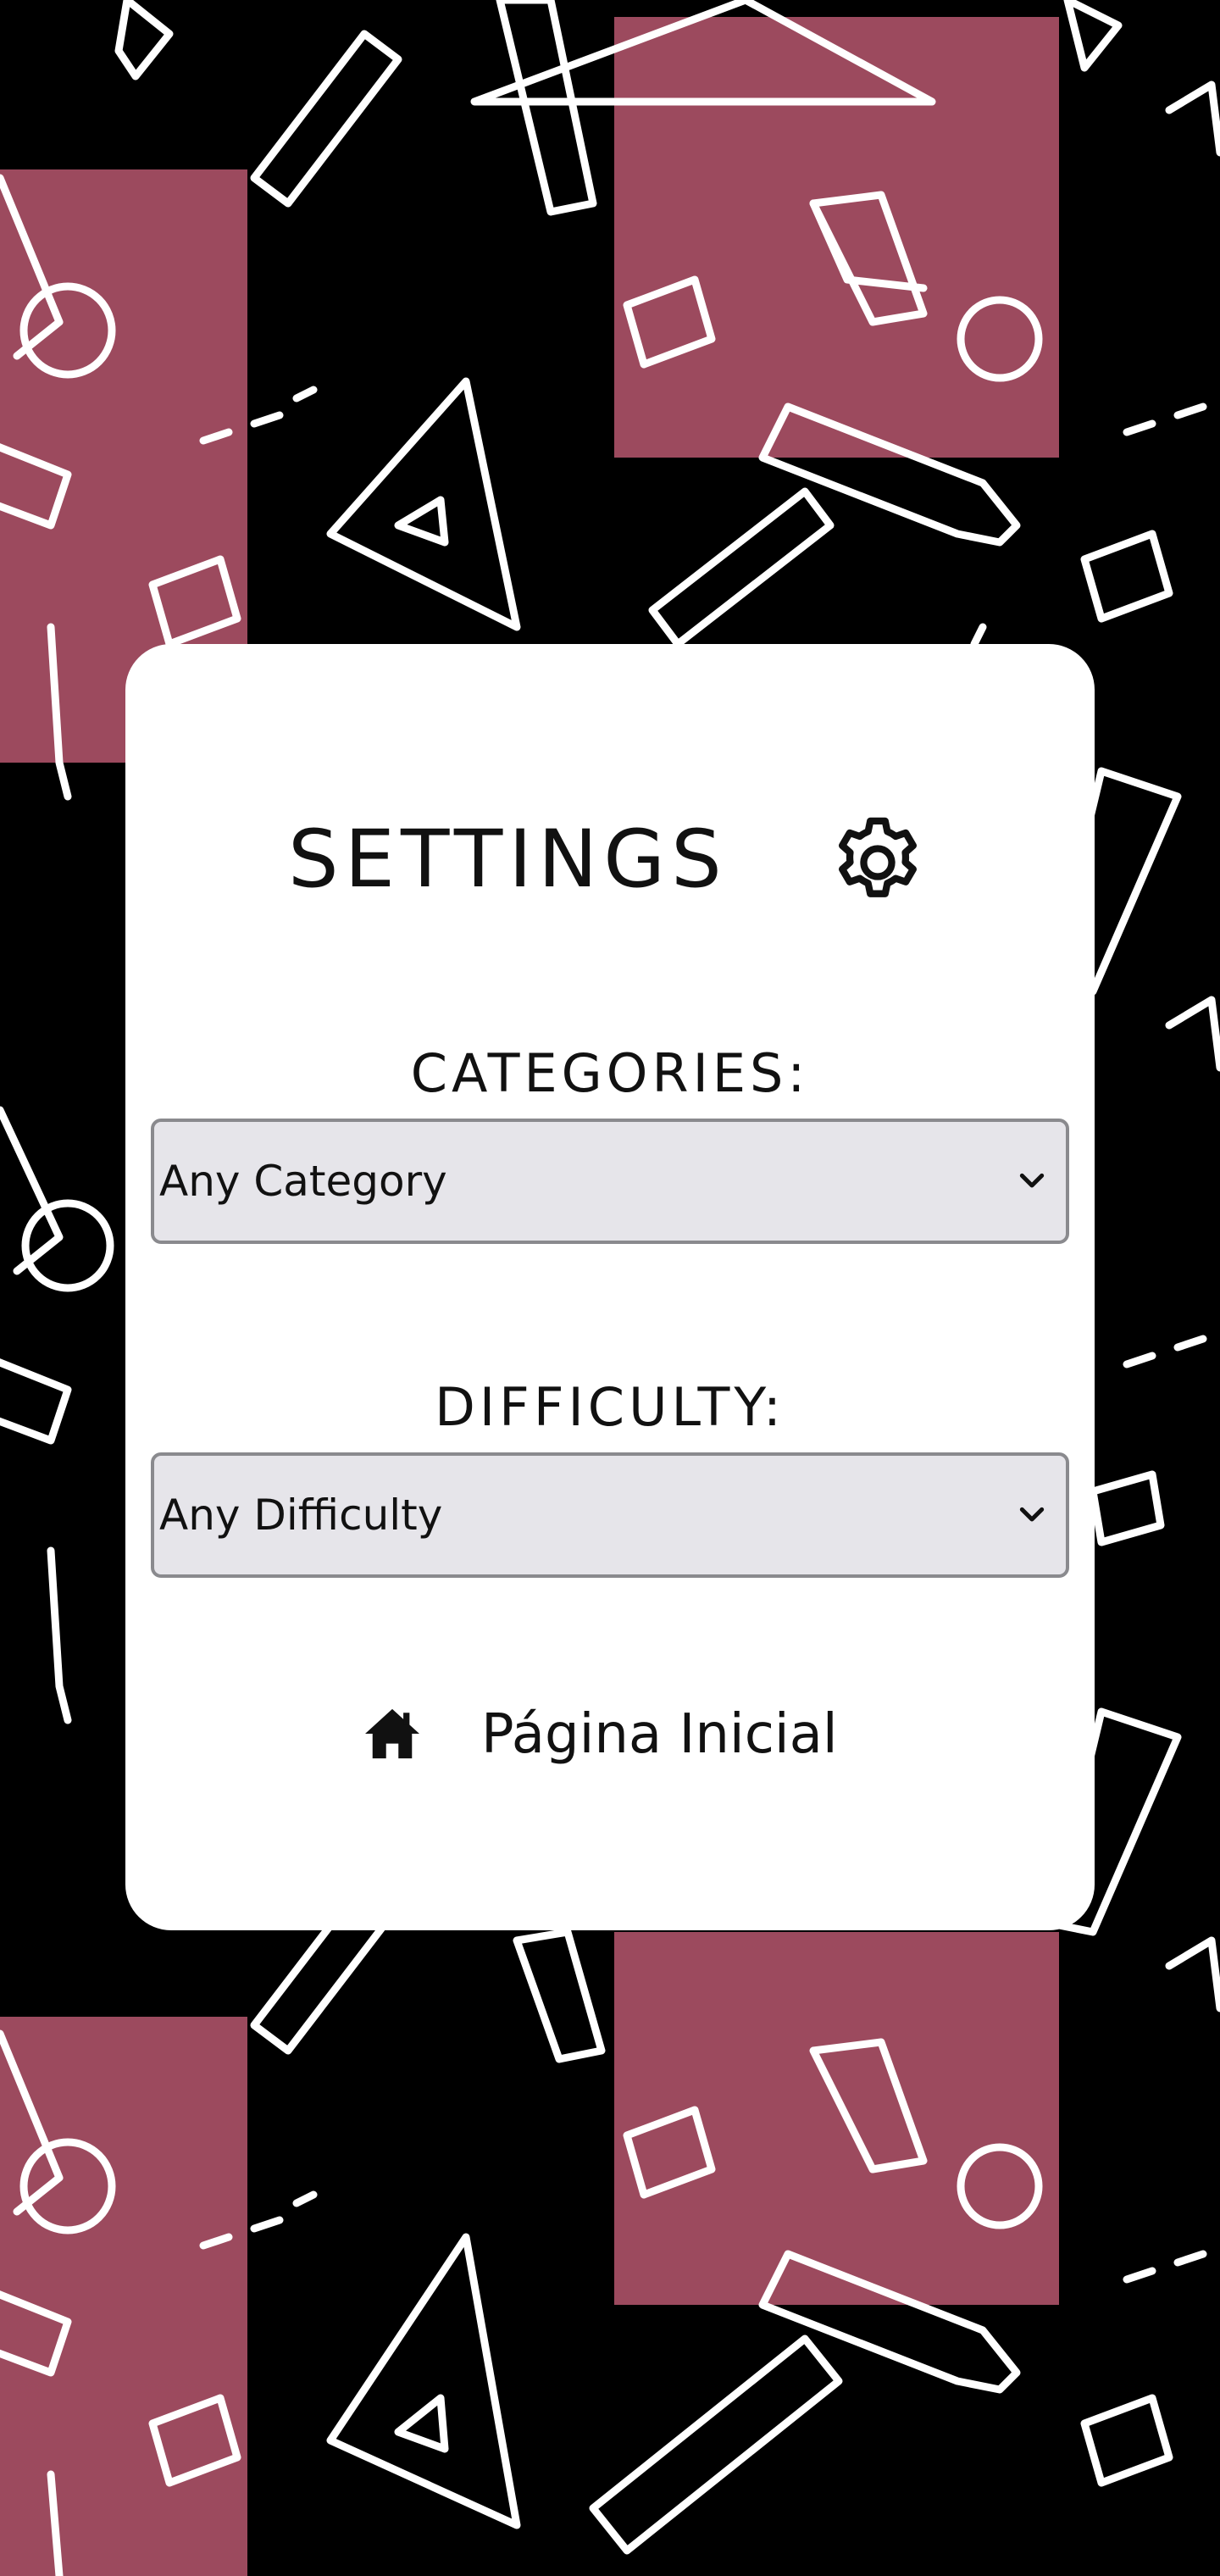 This screenshot has width=1220, height=2576. I want to click on categories-select: Any Category, so click(610, 1181).